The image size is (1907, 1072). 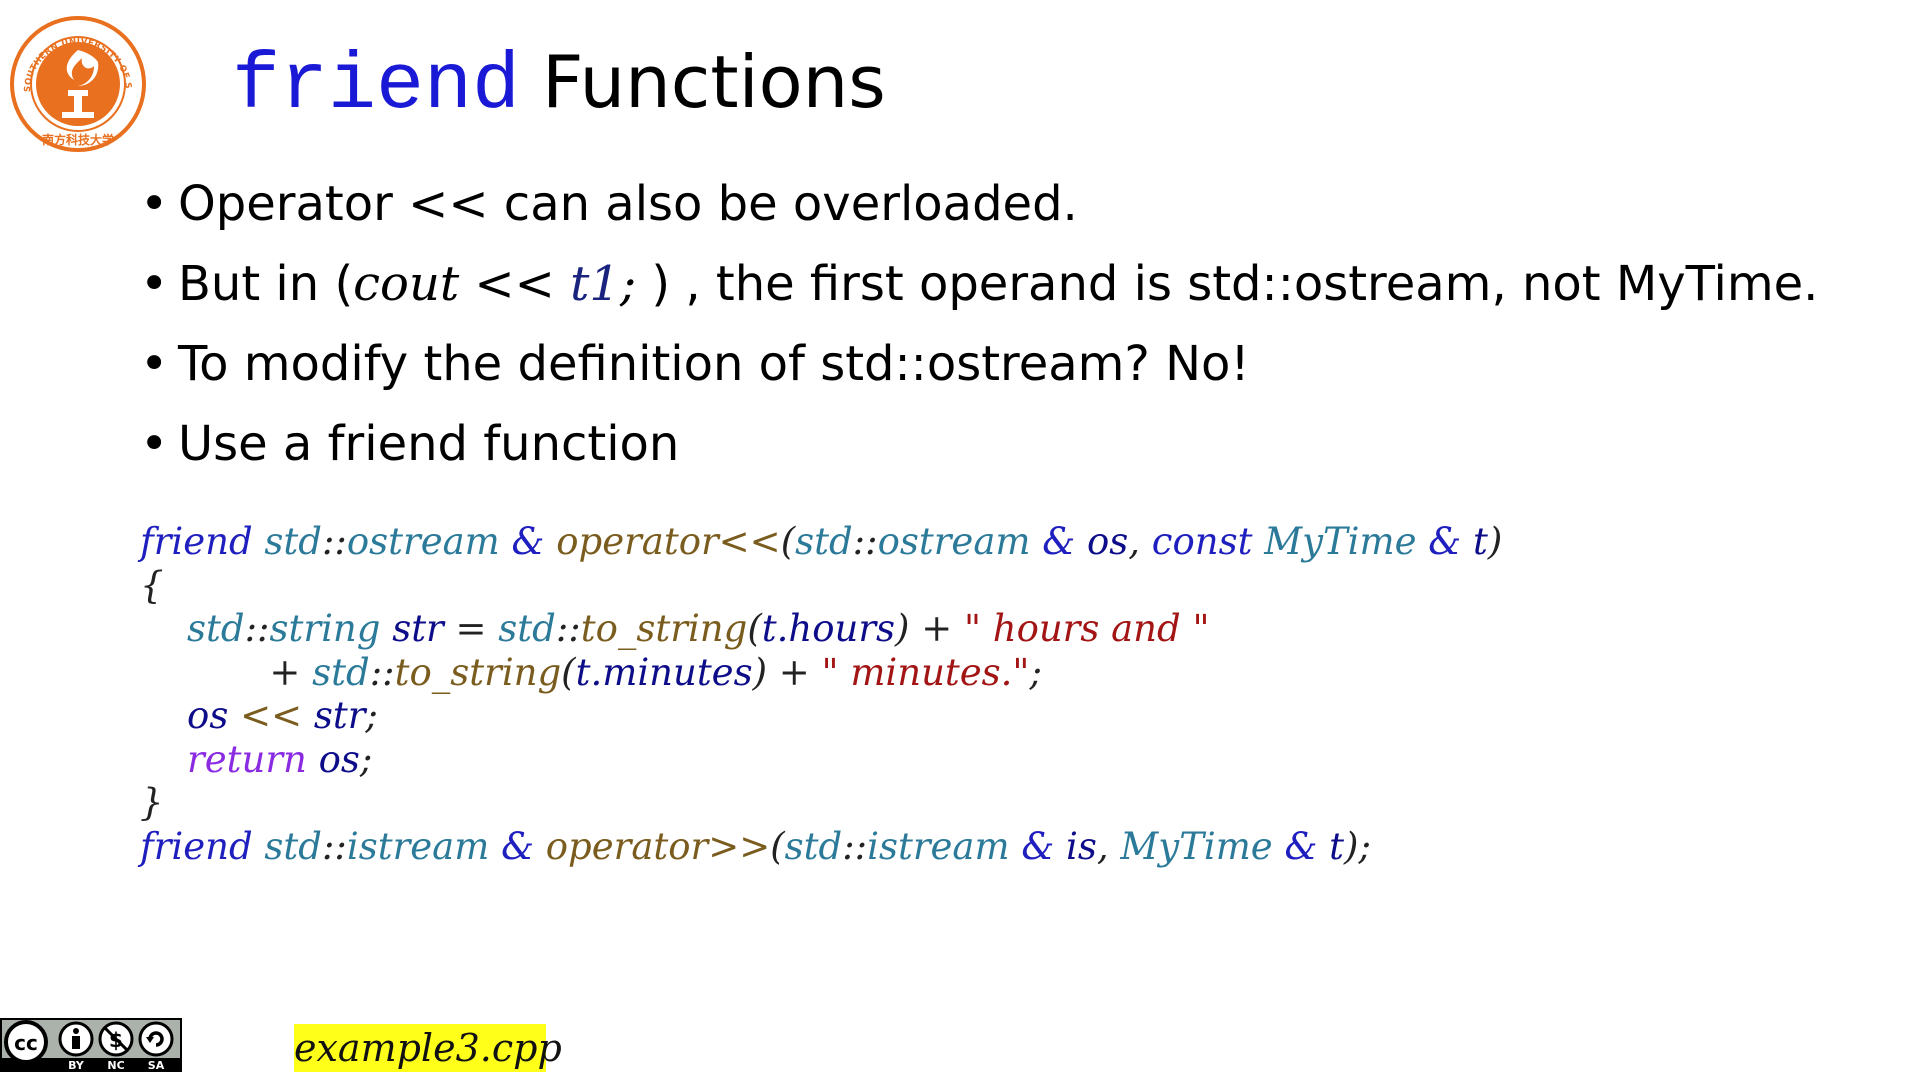 What do you see at coordinates (664, 672) in the screenshot?
I see `code-token: t.minutes` at bounding box center [664, 672].